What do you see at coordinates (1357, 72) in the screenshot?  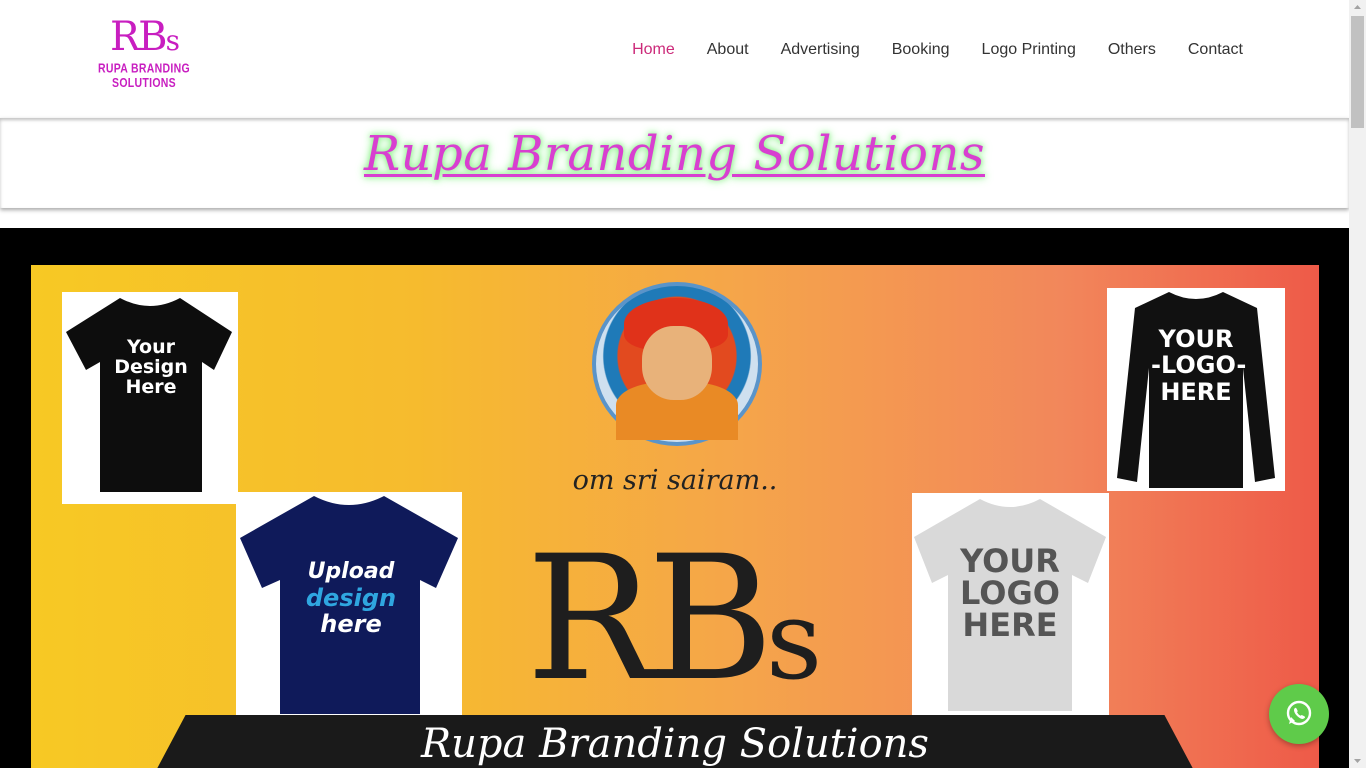 I see `scrollbar-thumb` at bounding box center [1357, 72].